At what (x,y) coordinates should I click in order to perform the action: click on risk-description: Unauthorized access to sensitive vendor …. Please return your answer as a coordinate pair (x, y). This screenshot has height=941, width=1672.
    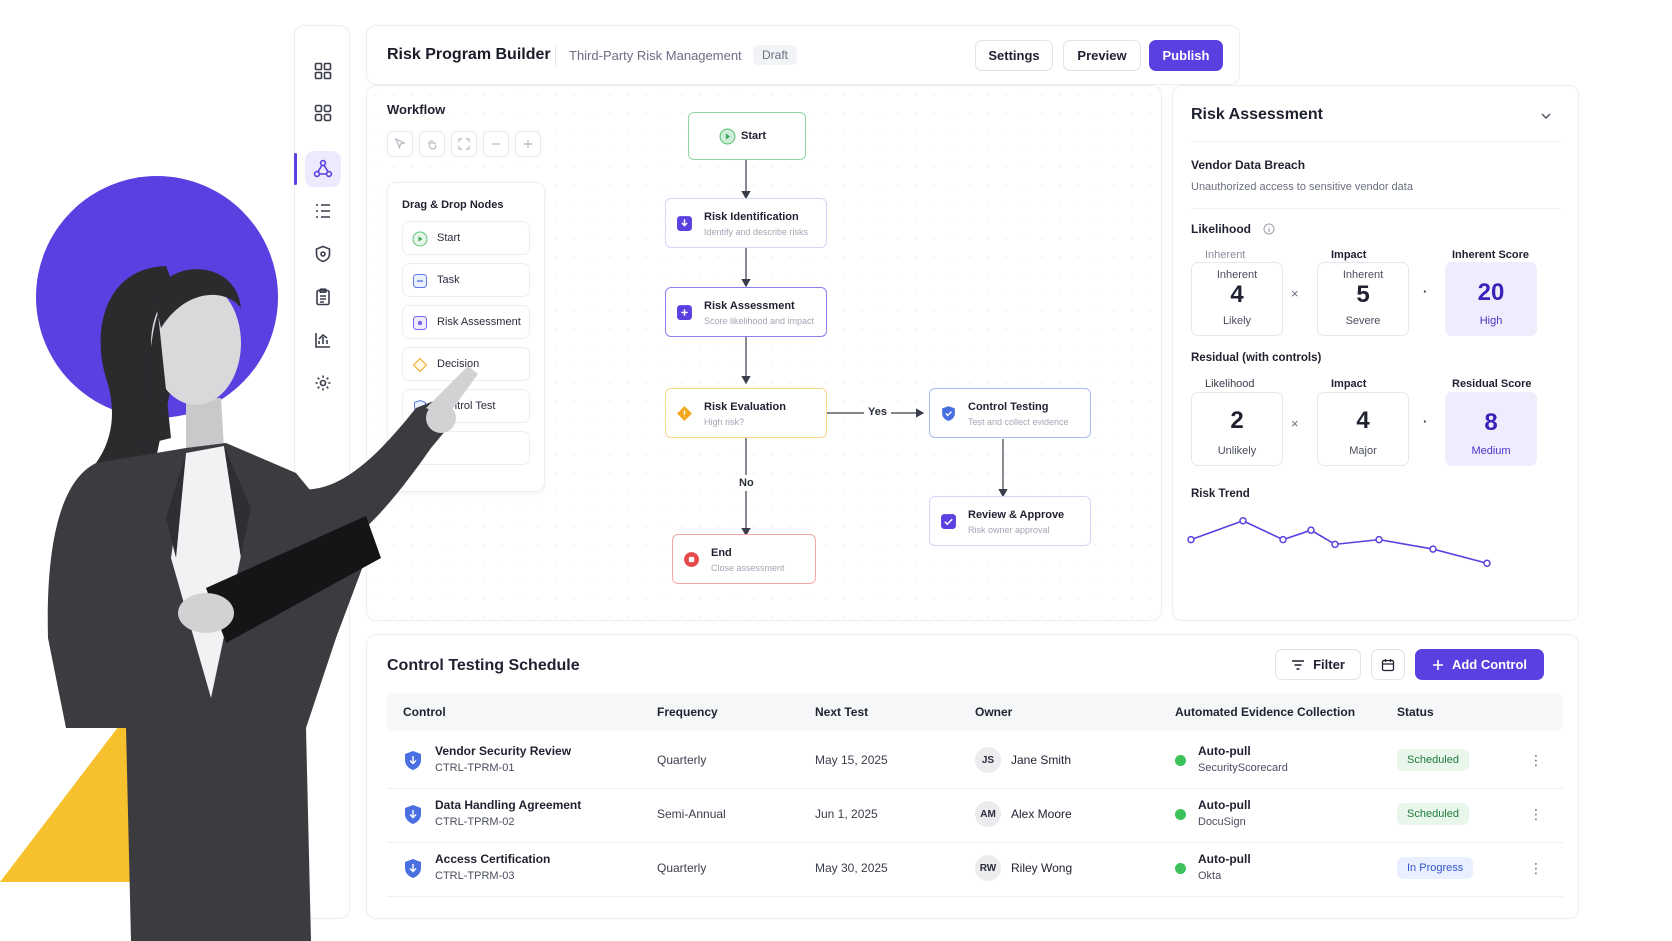
    Looking at the image, I should click on (1302, 187).